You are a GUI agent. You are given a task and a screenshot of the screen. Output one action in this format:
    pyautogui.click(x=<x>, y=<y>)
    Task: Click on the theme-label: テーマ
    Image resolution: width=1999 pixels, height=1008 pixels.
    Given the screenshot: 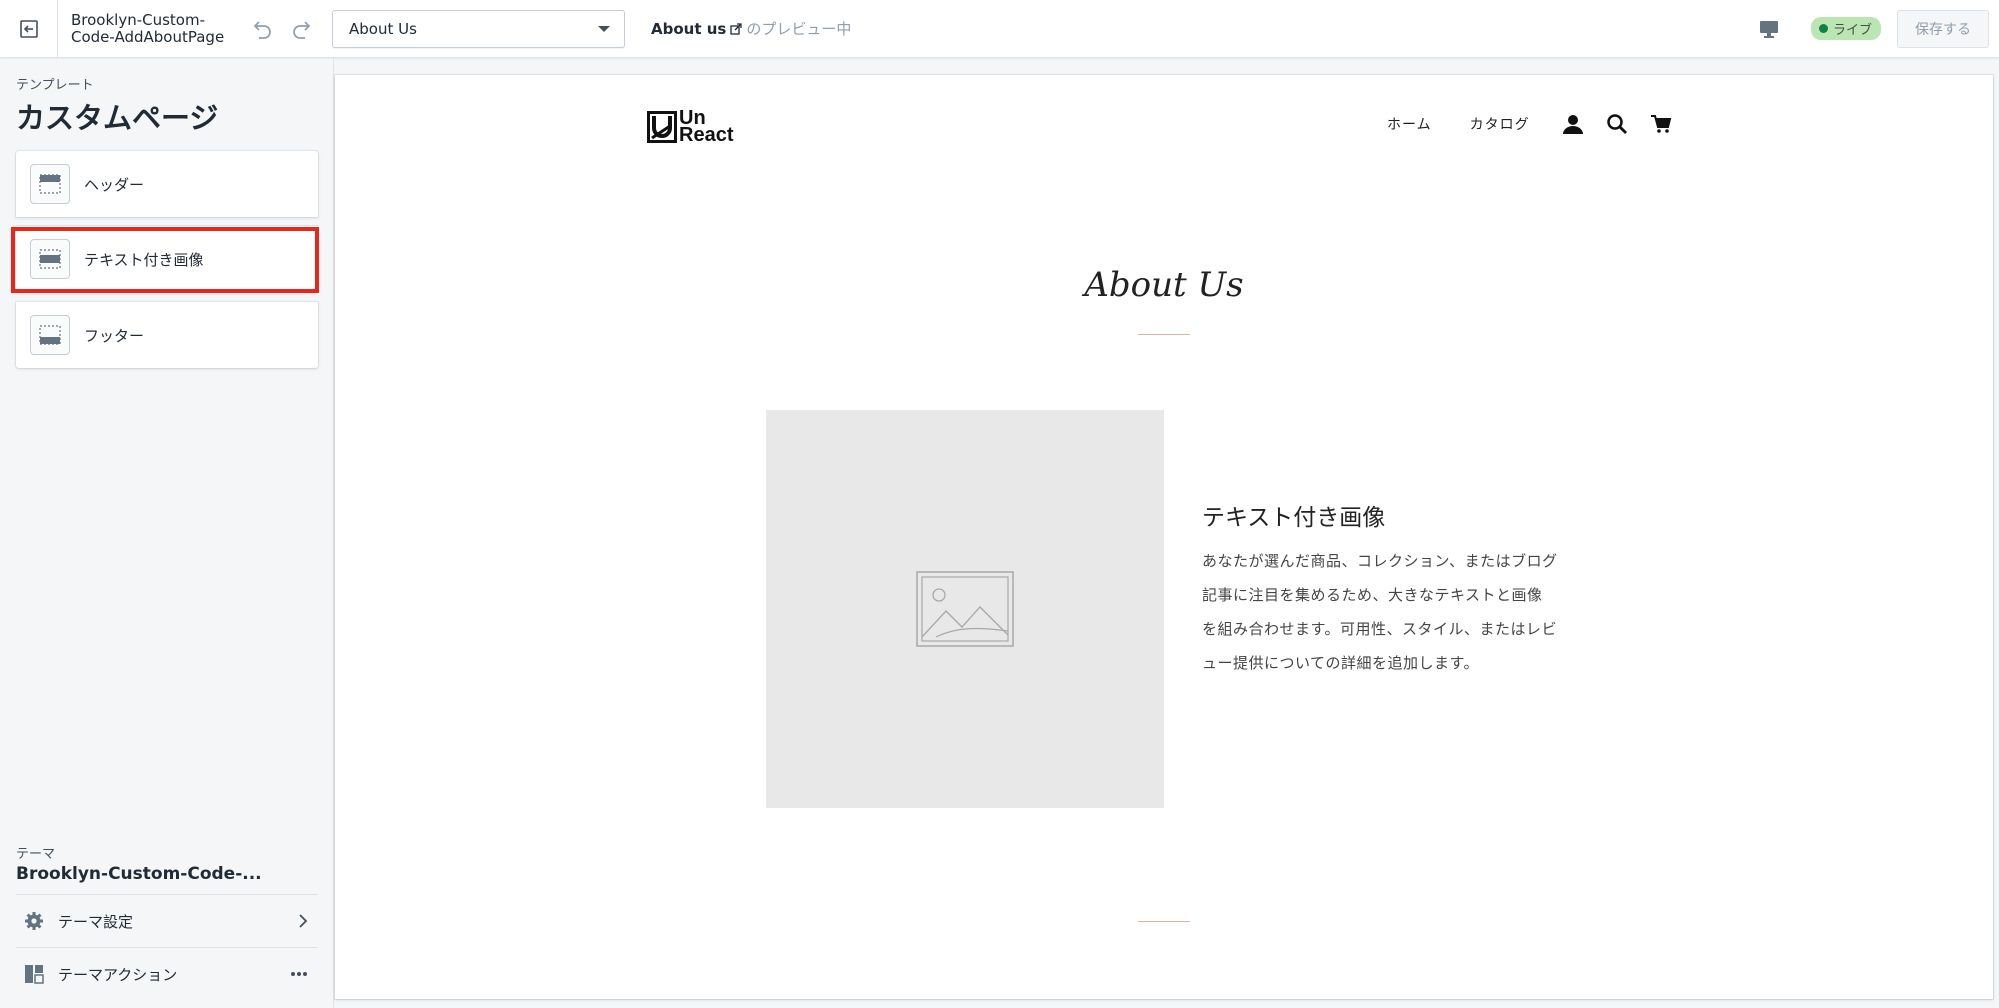 What is the action you would take?
    pyautogui.click(x=36, y=854)
    